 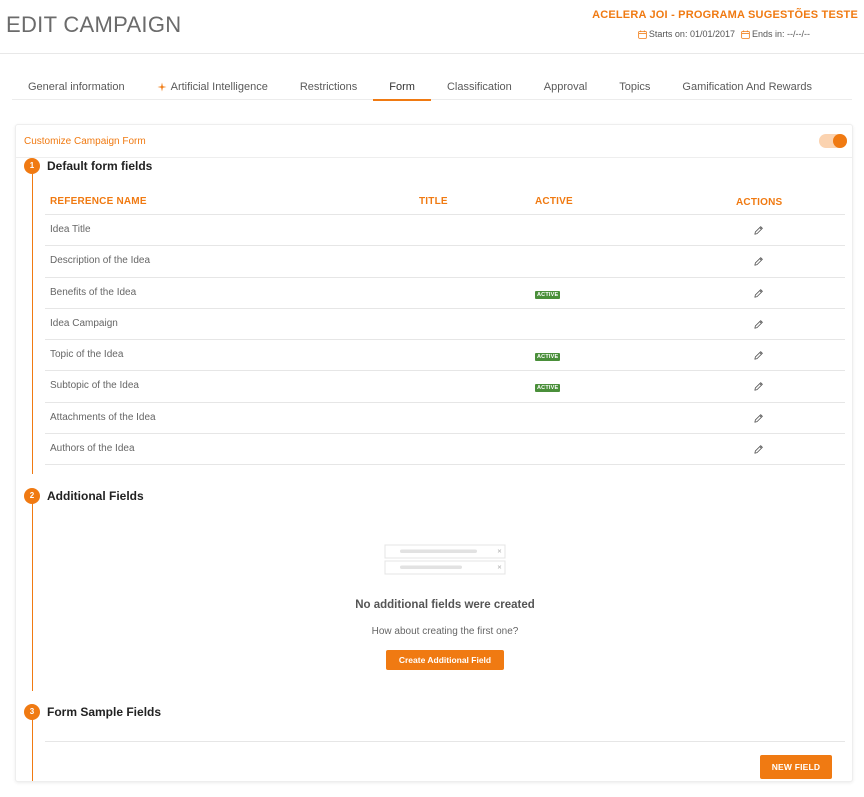 I want to click on tab-approval: Approval, so click(x=565, y=89).